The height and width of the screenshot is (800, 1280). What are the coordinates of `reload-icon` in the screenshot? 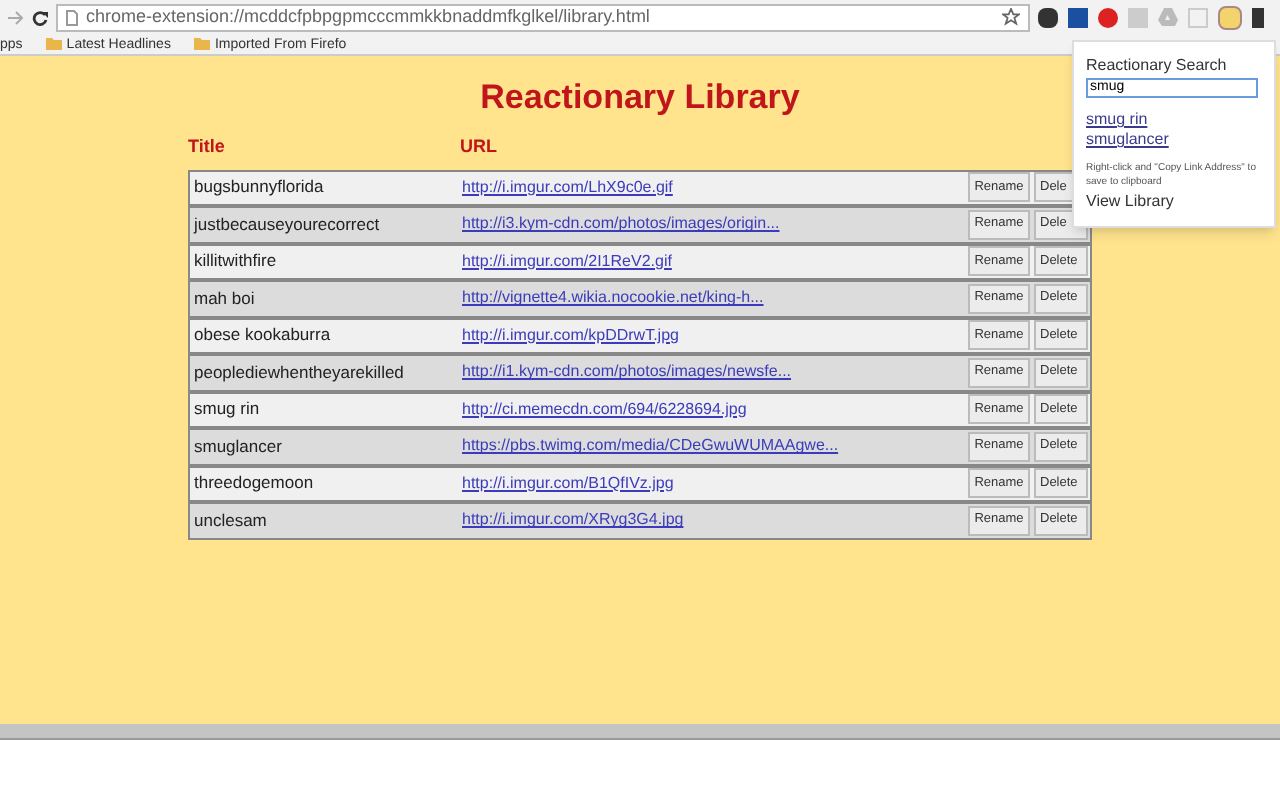 It's located at (40, 17).